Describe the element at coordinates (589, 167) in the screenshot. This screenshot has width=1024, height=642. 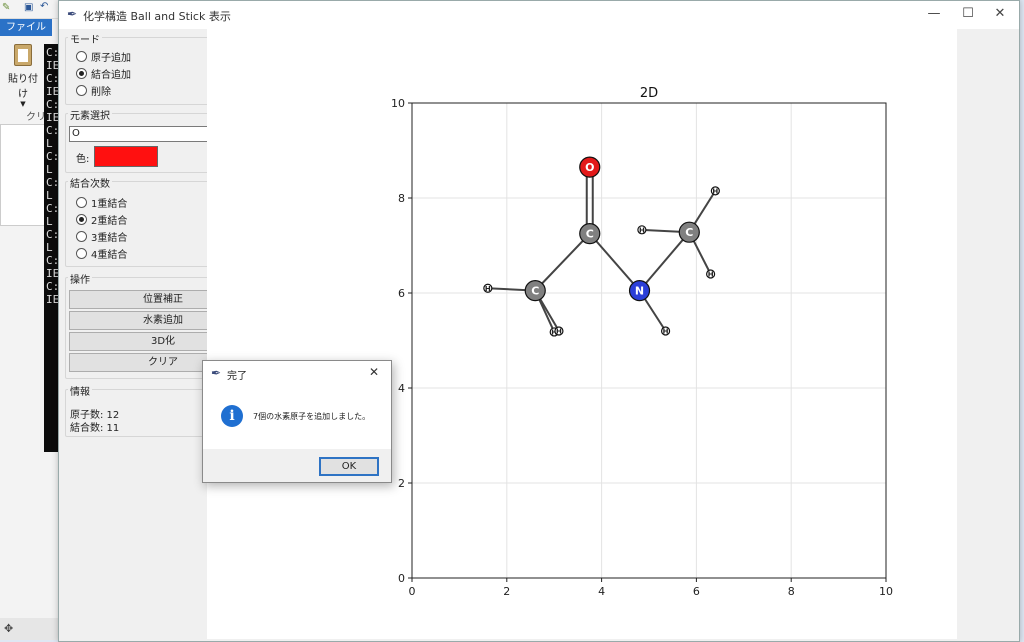
I see `atom-label: O` at that location.